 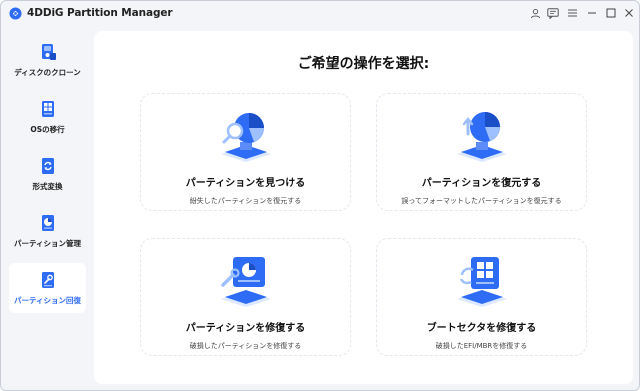 What do you see at coordinates (572, 13) in the screenshot?
I see `menu-icon` at bounding box center [572, 13].